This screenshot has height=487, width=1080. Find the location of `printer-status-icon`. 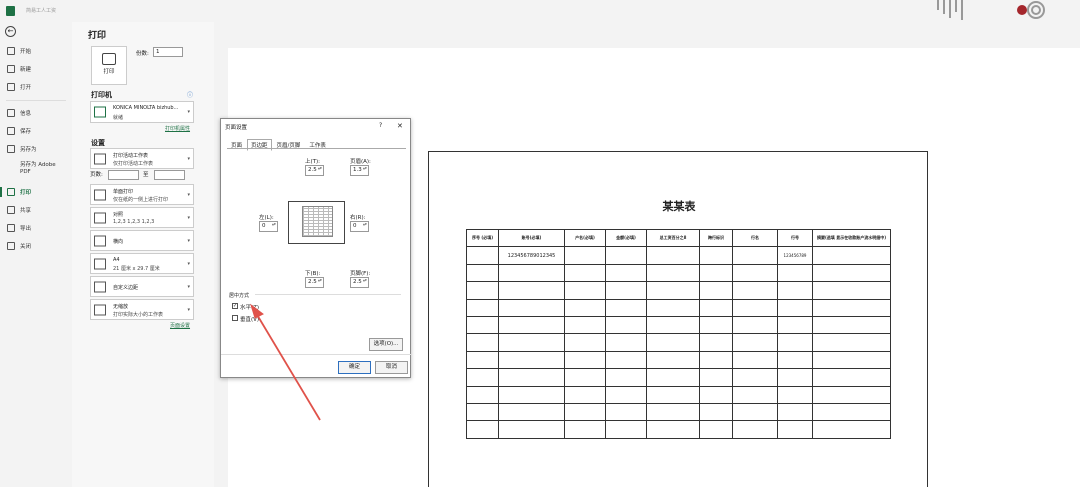

printer-status-icon is located at coordinates (100, 112).